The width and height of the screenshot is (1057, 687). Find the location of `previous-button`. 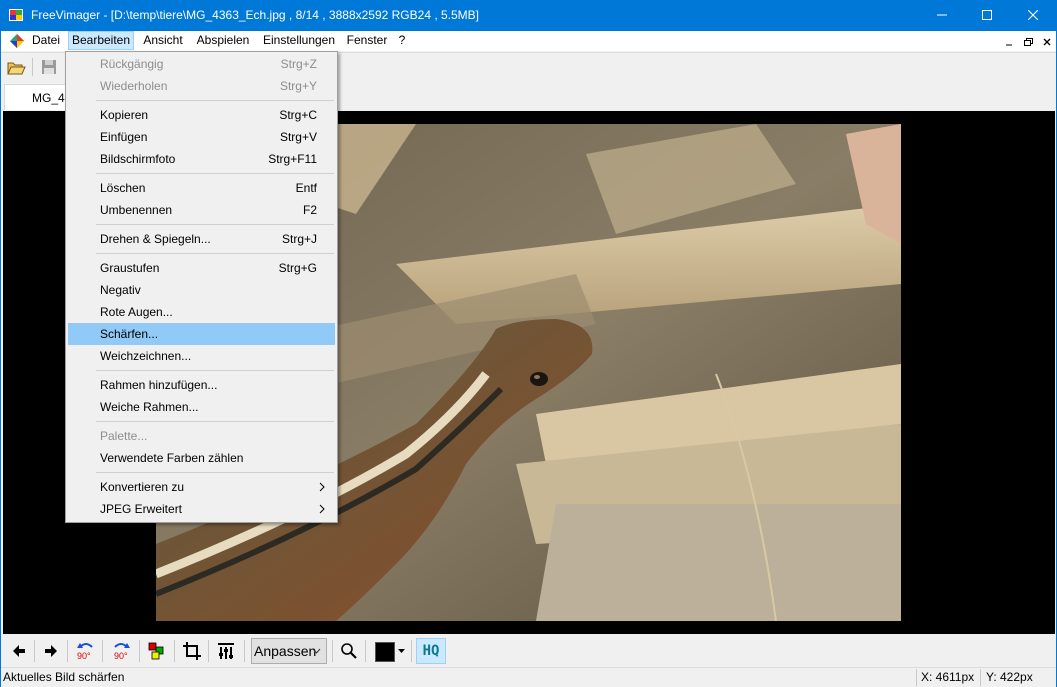

previous-button is located at coordinates (19, 651).